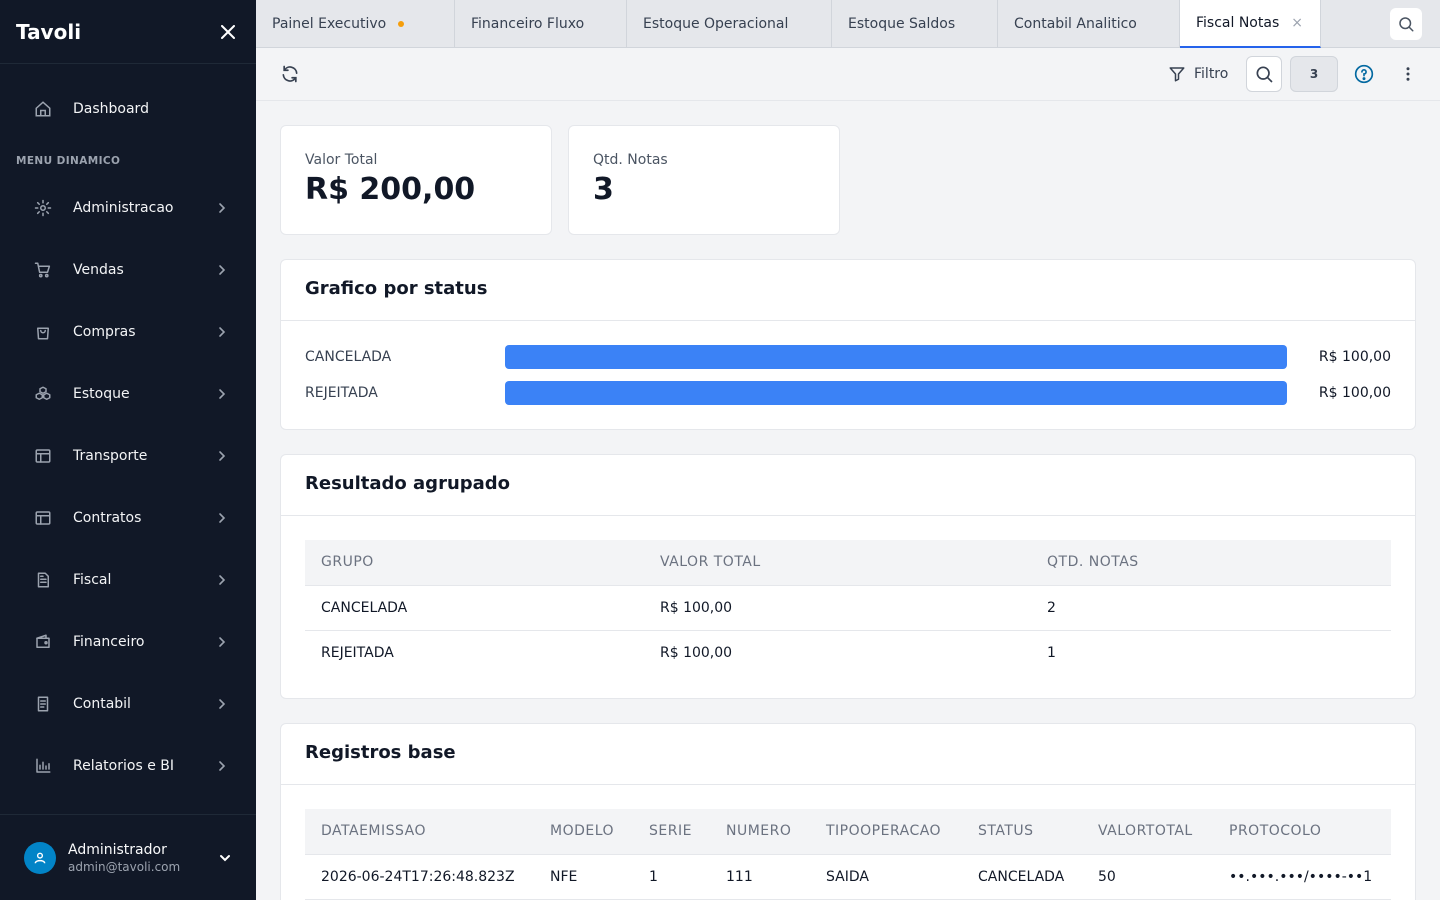 The image size is (1440, 900). I want to click on help-button, so click(1364, 74).